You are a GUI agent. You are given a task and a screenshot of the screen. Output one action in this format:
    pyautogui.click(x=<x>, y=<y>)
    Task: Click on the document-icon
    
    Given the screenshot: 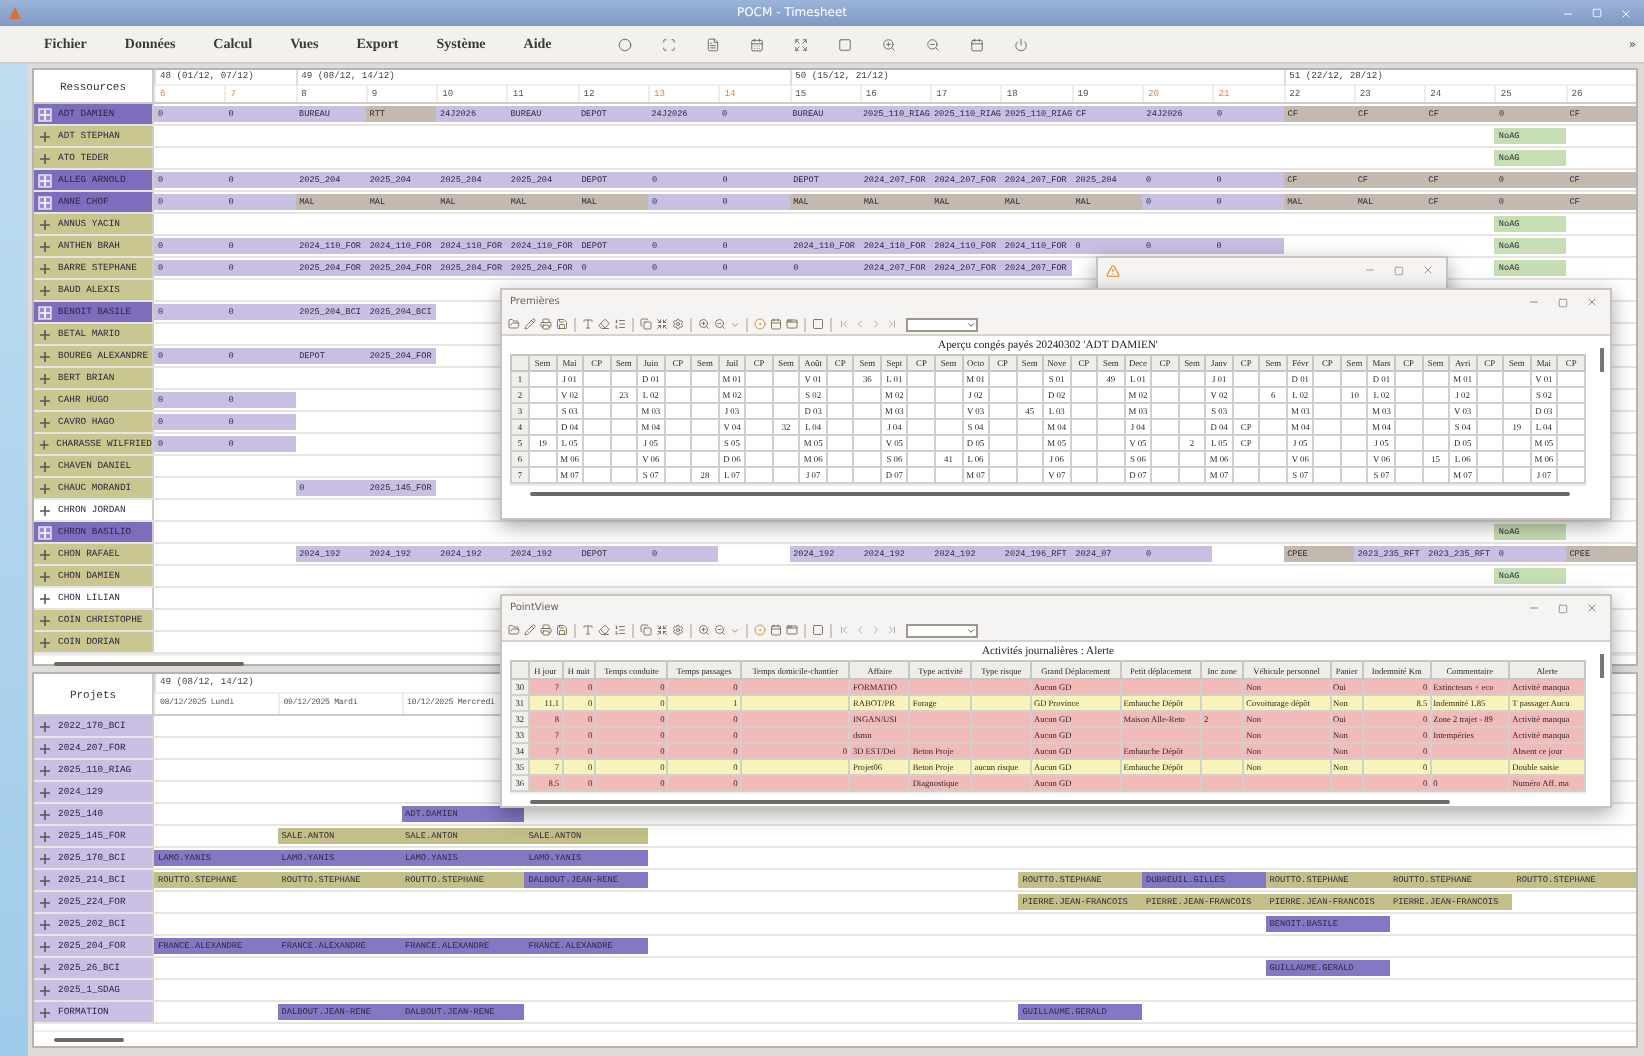 What is the action you would take?
    pyautogui.click(x=712, y=44)
    